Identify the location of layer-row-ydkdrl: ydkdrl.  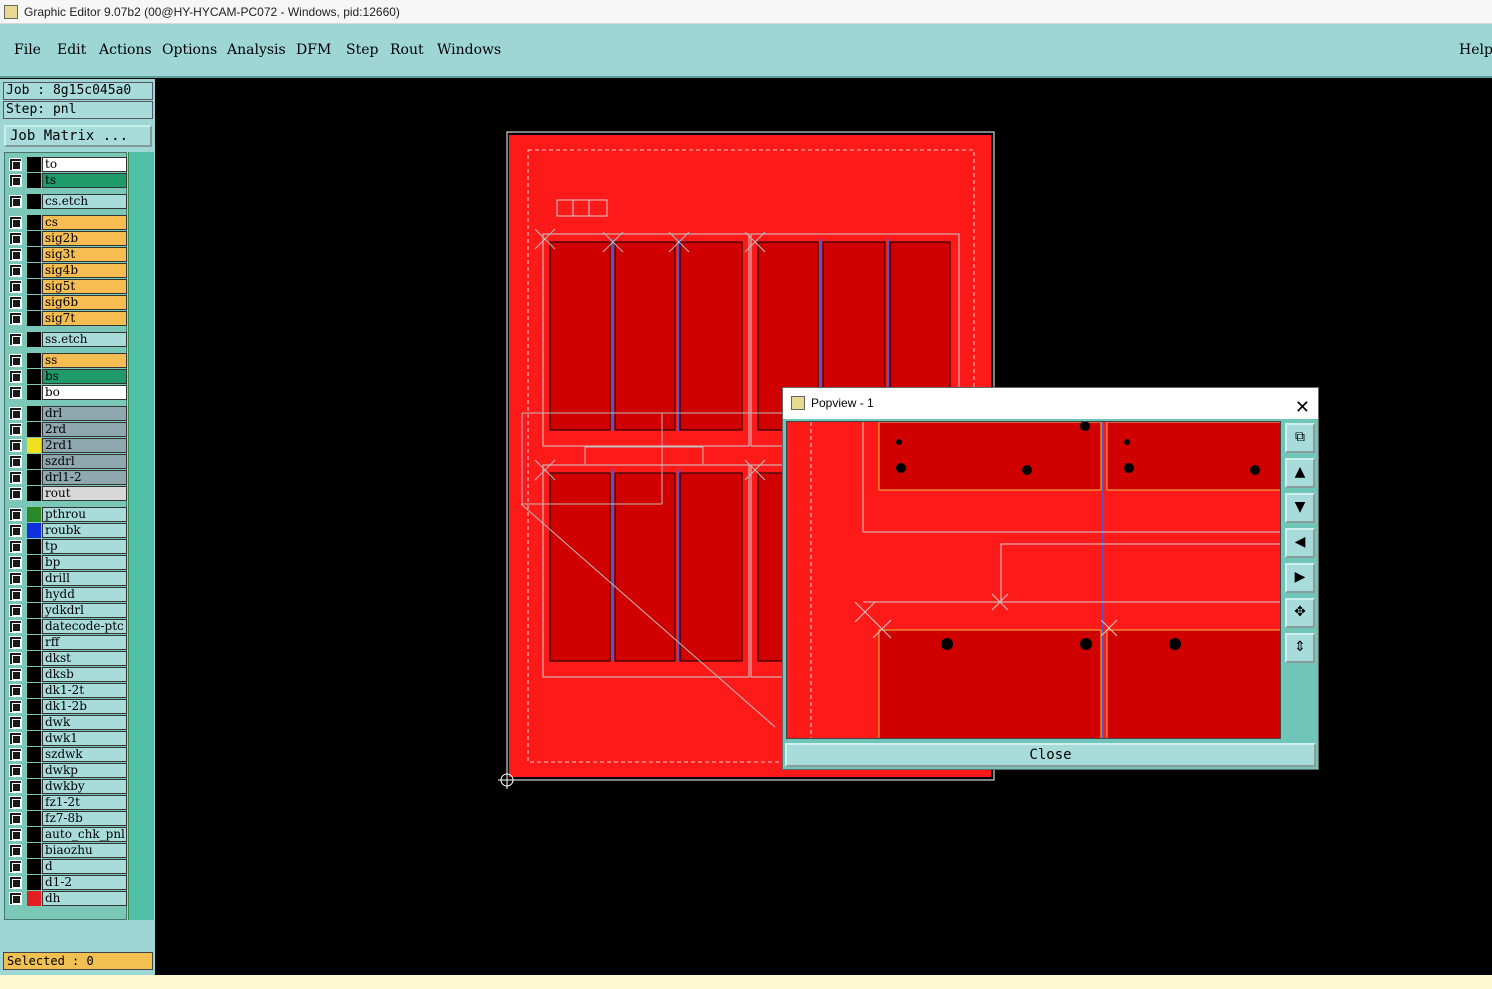
(67, 610).